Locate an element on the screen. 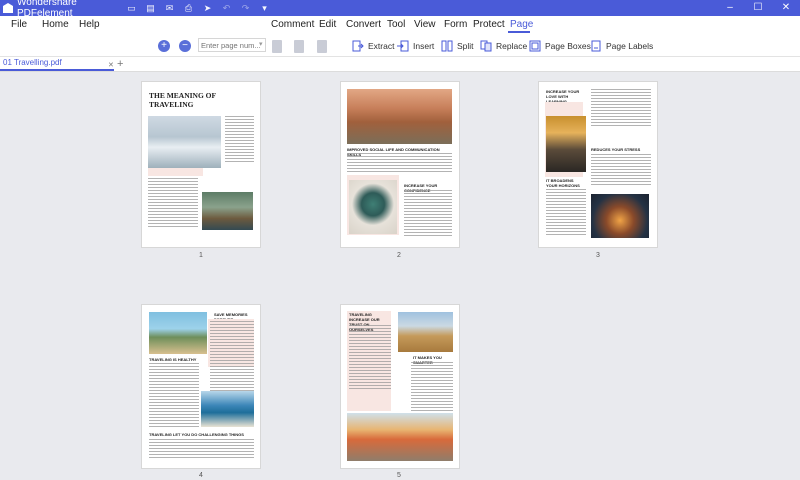  split-button: Split is located at coordinates (457, 46).